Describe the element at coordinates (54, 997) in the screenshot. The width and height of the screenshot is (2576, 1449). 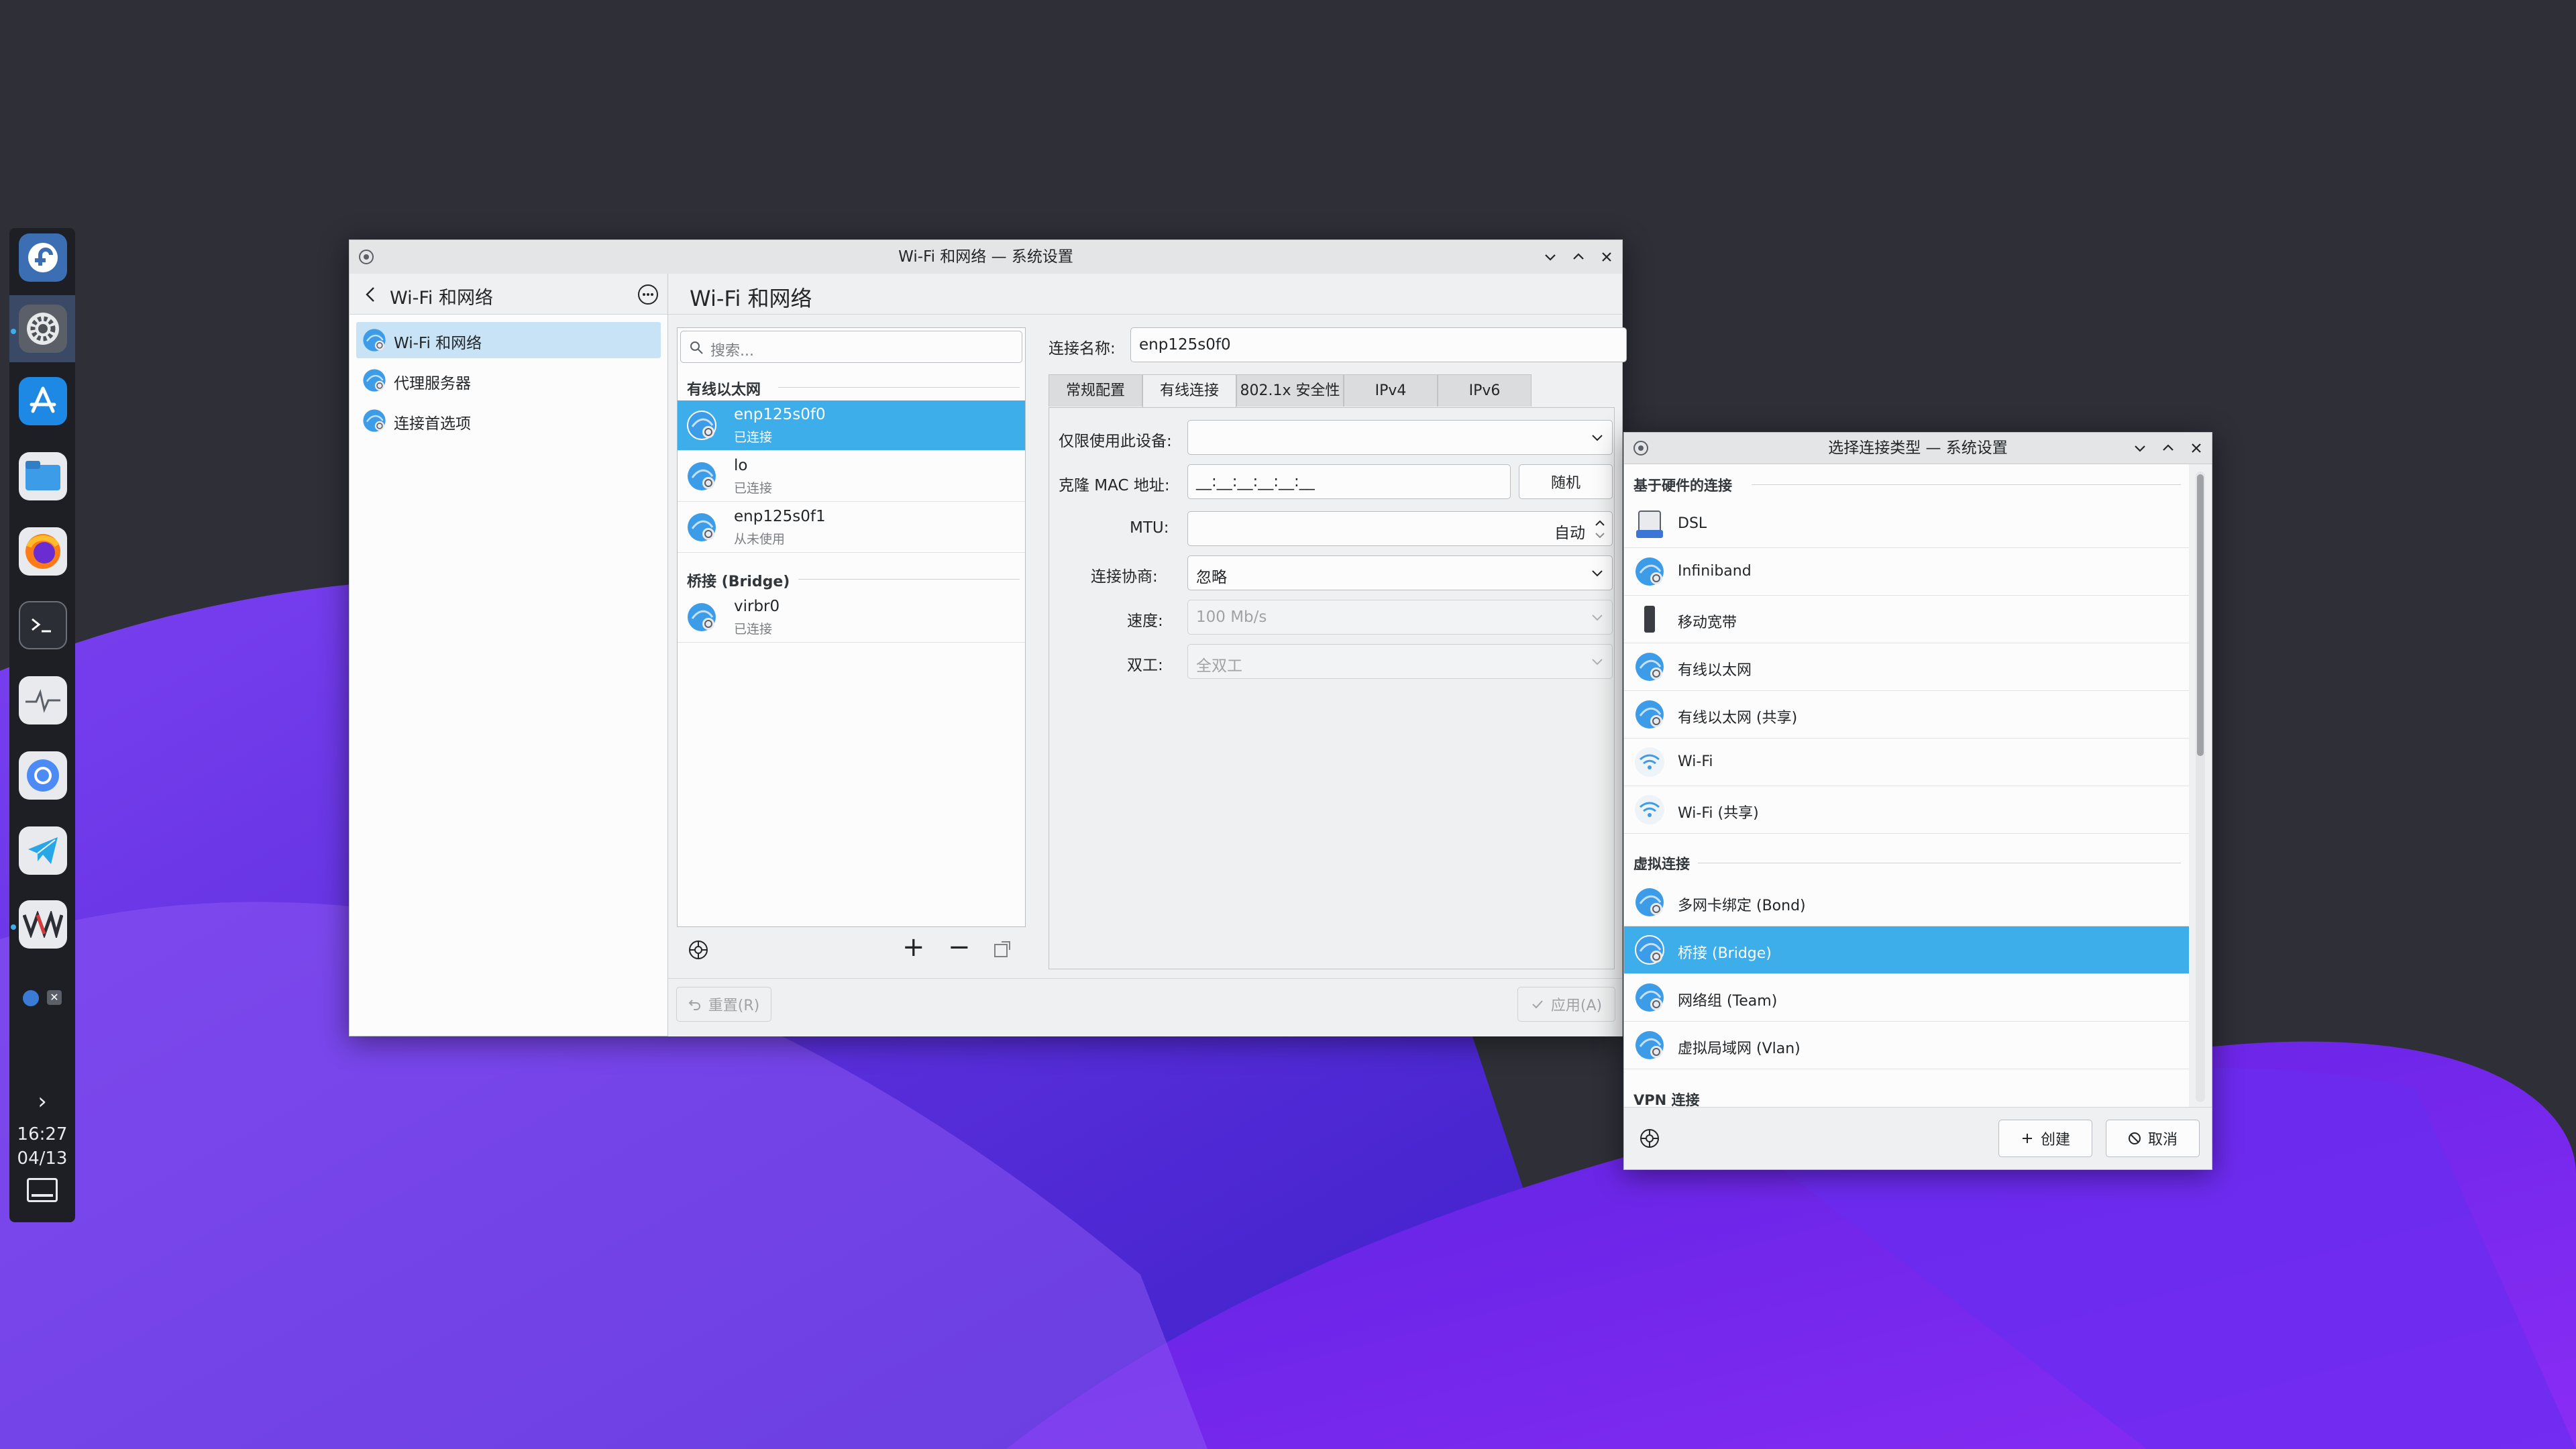
I see `tray-close-icon: ✕` at that location.